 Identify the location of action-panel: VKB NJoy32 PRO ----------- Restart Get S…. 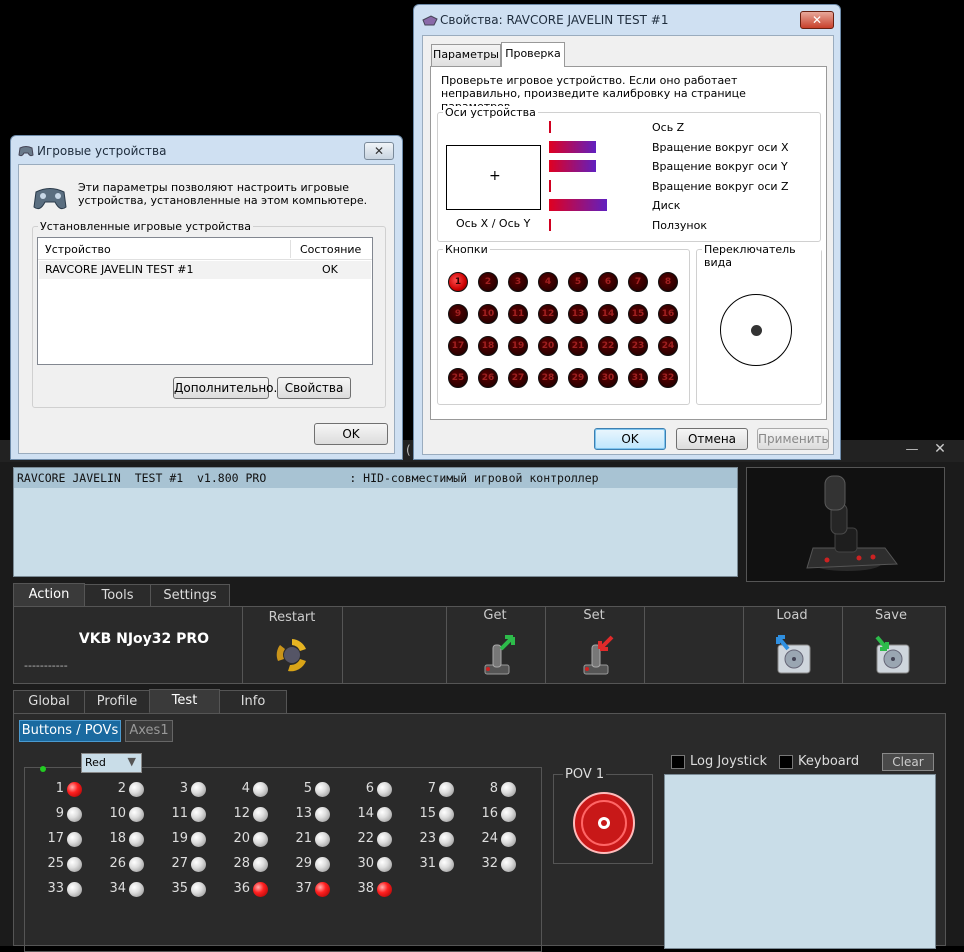
(479, 645).